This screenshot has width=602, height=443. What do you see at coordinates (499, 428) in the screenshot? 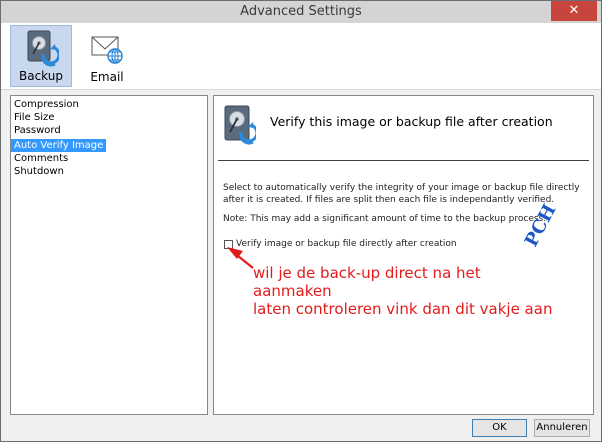
I see `ok-button: OK` at bounding box center [499, 428].